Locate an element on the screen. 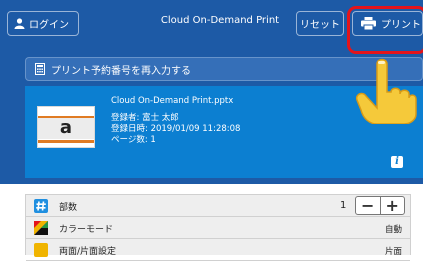  setting-row-duplex: 両面/片面設定 片面 is located at coordinates (218, 250).